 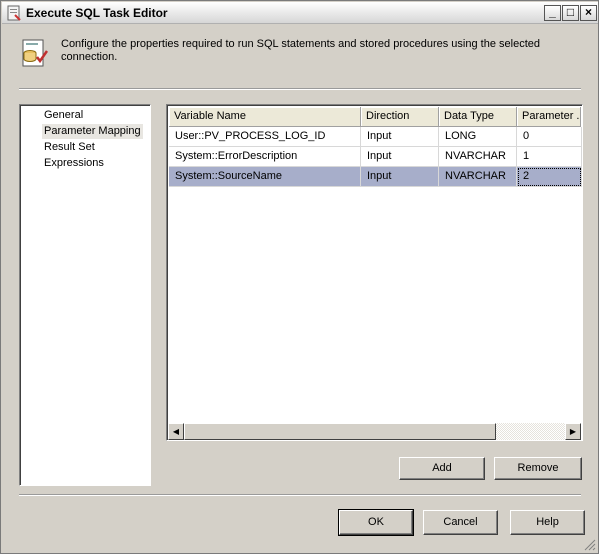 I want to click on add-button: Add, so click(x=442, y=468).